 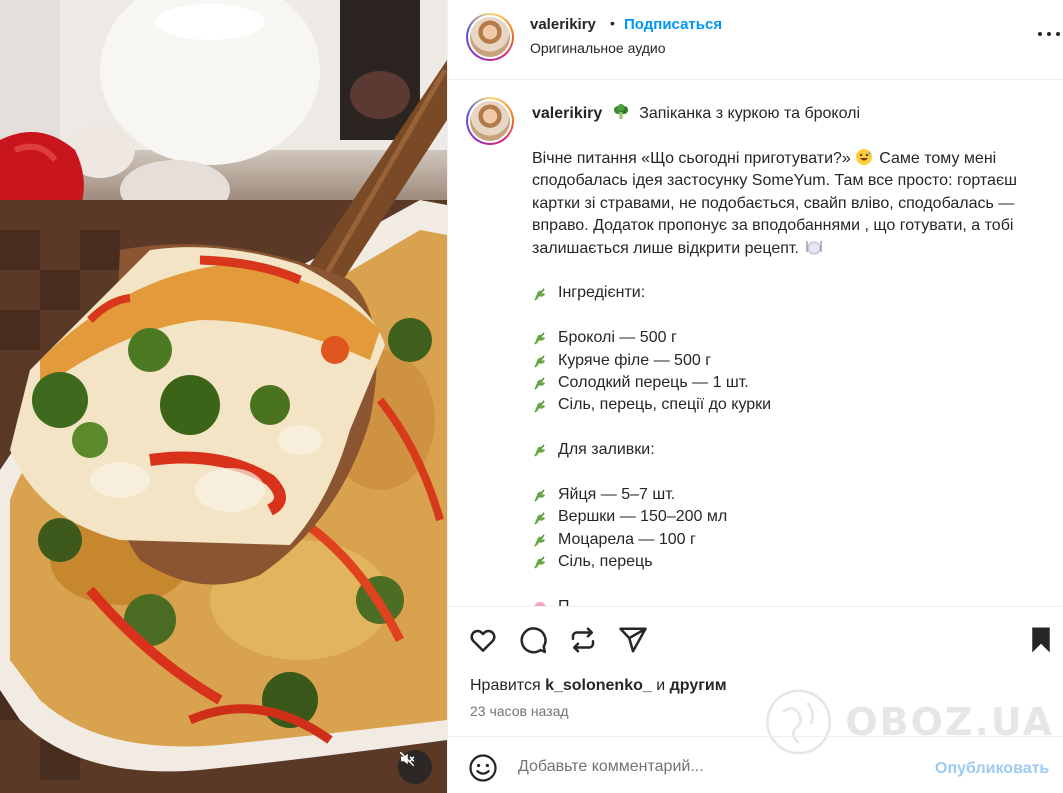 What do you see at coordinates (792, 562) in the screenshot?
I see `filling-item: Сіль, перець` at bounding box center [792, 562].